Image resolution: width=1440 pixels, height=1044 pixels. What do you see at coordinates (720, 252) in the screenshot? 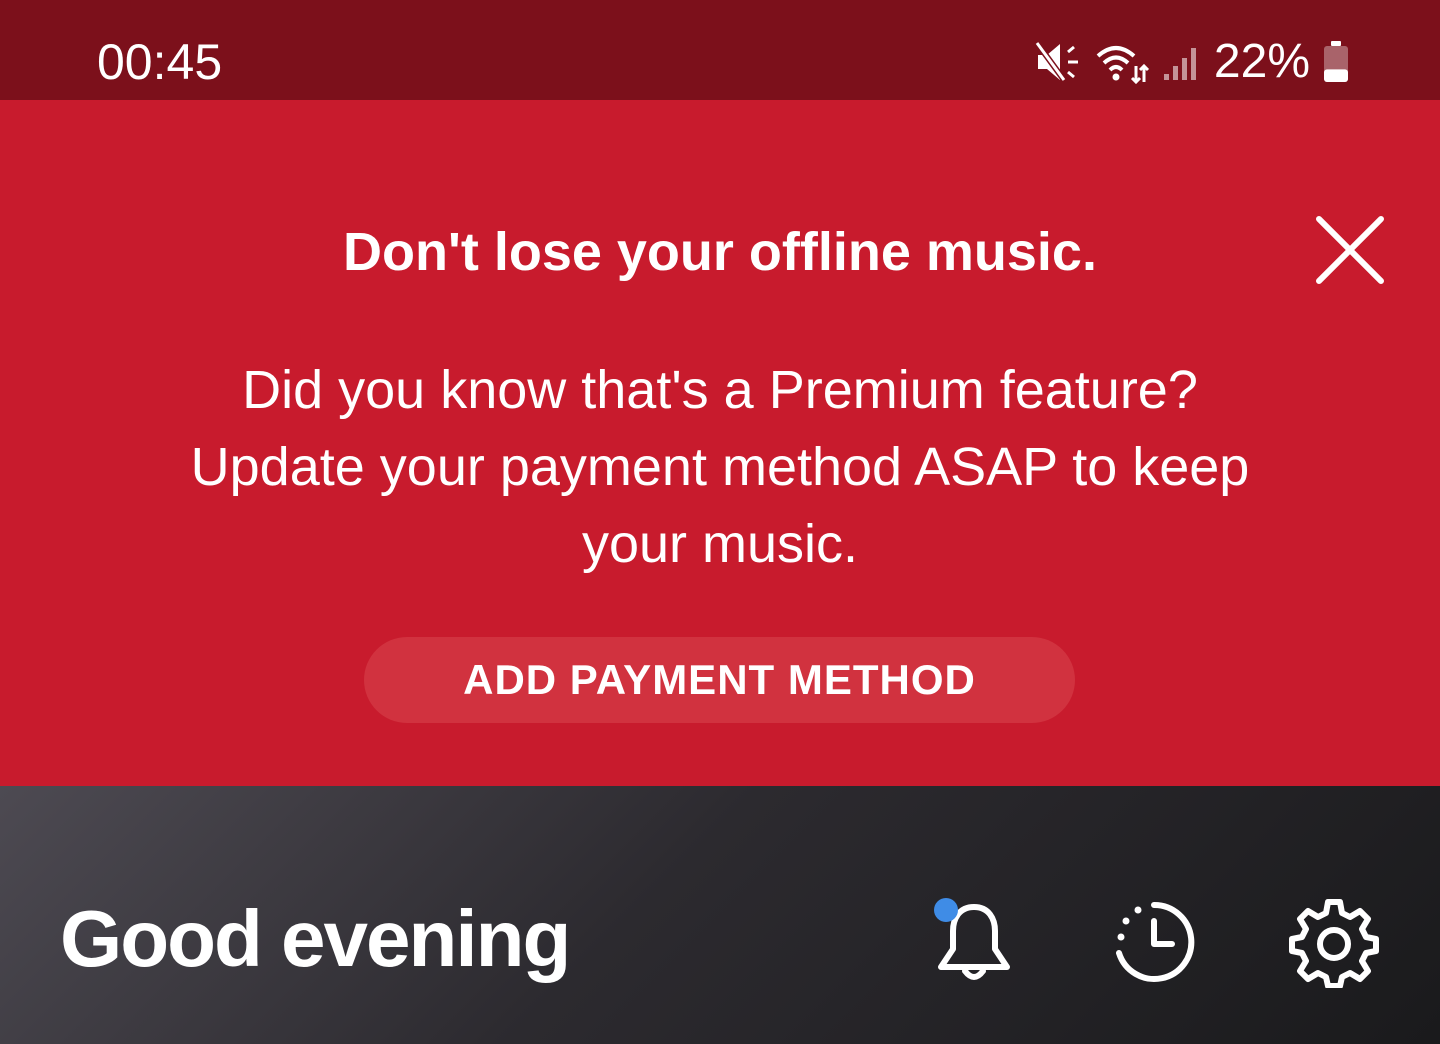
I see `banner-title: Don't lose your offline music.` at bounding box center [720, 252].